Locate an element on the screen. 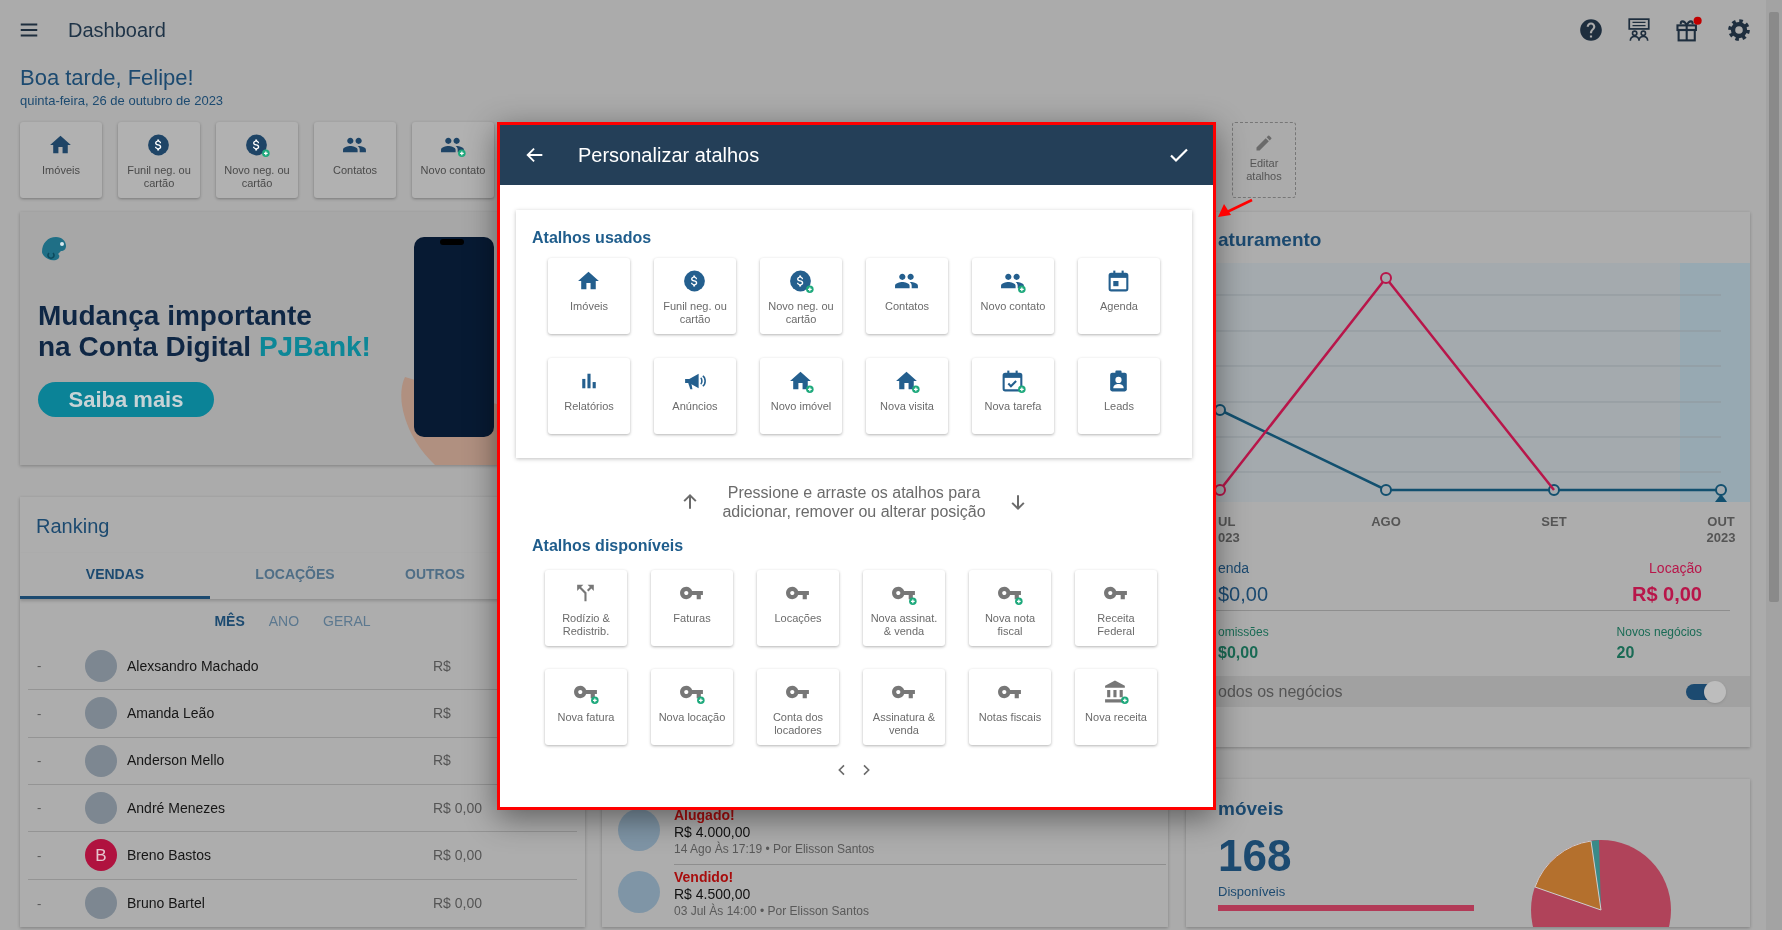 The height and width of the screenshot is (930, 1782). stat-label: omissões is located at coordinates (1243, 632).